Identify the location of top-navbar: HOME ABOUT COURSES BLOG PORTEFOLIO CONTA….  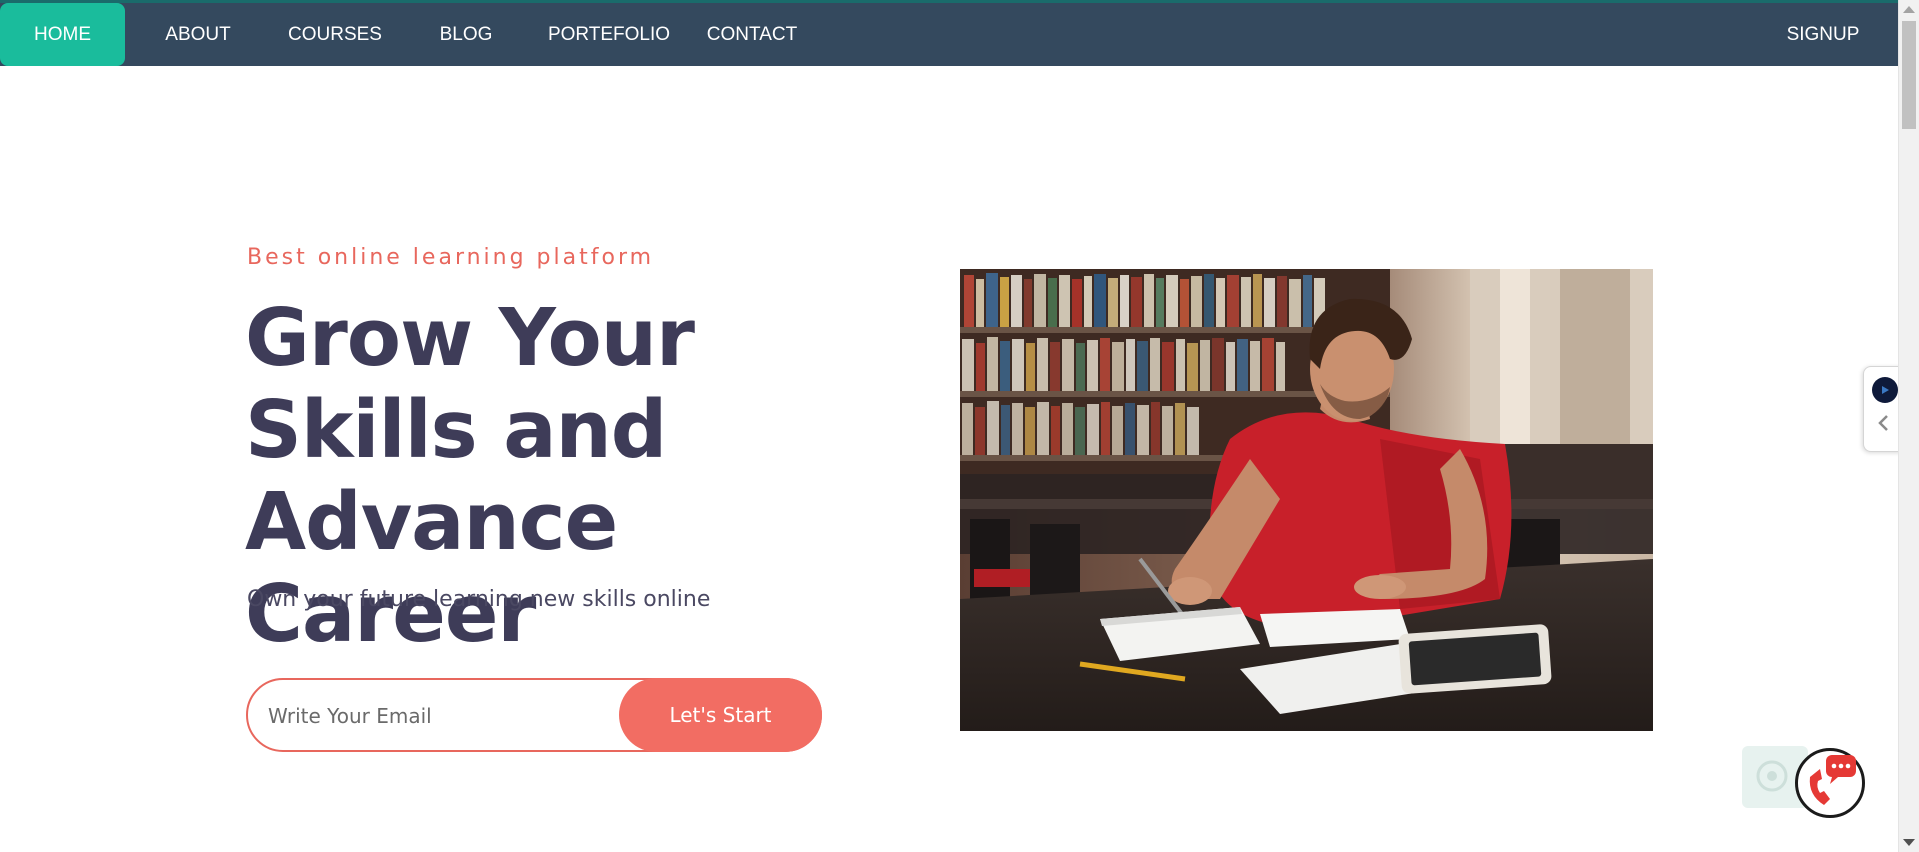
(949, 33).